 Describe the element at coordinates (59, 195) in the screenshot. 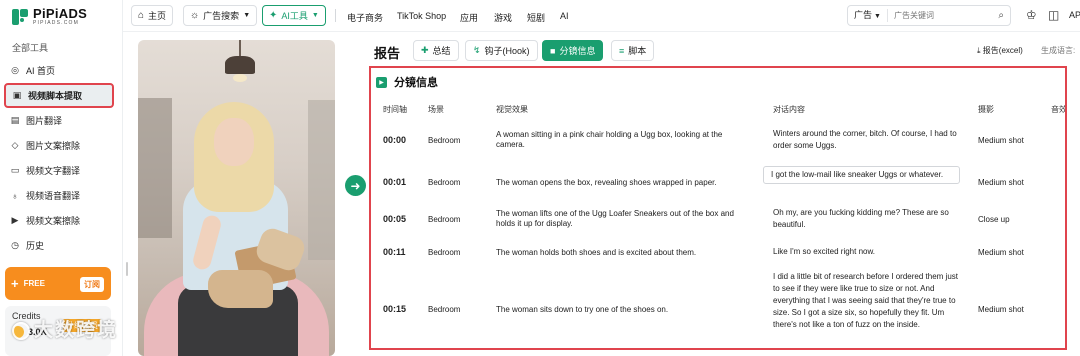

I see `sidebar-item-video-voice-translate: ♁ 视频语音翻译` at that location.